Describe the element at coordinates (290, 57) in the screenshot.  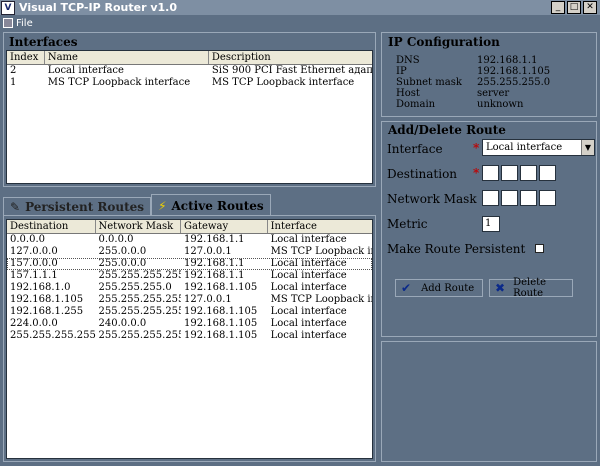
I see `col-description: Description` at that location.